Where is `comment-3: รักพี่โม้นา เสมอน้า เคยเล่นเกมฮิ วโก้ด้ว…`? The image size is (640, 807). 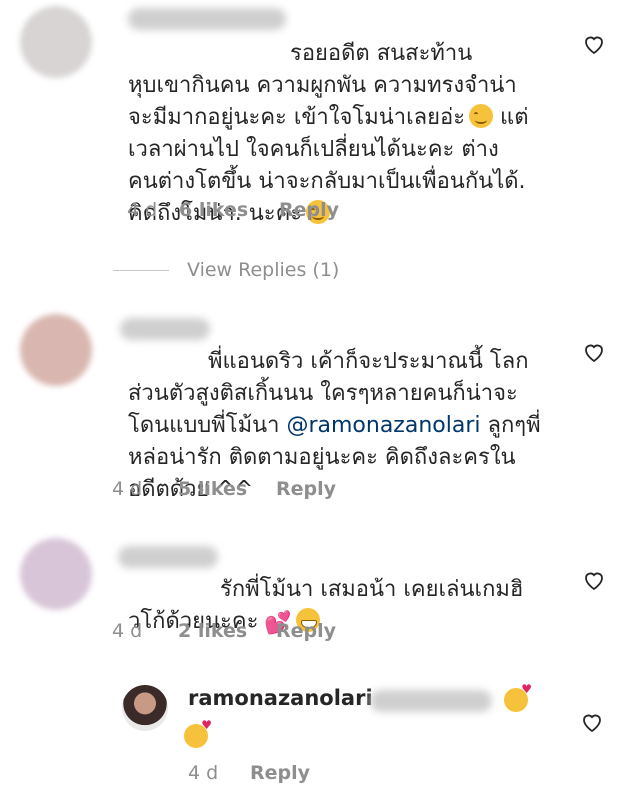 comment-3: รักพี่โม้นา เสมอน้า เคยเล่นเกมฮิ วโก้ด้ว… is located at coordinates (320, 593).